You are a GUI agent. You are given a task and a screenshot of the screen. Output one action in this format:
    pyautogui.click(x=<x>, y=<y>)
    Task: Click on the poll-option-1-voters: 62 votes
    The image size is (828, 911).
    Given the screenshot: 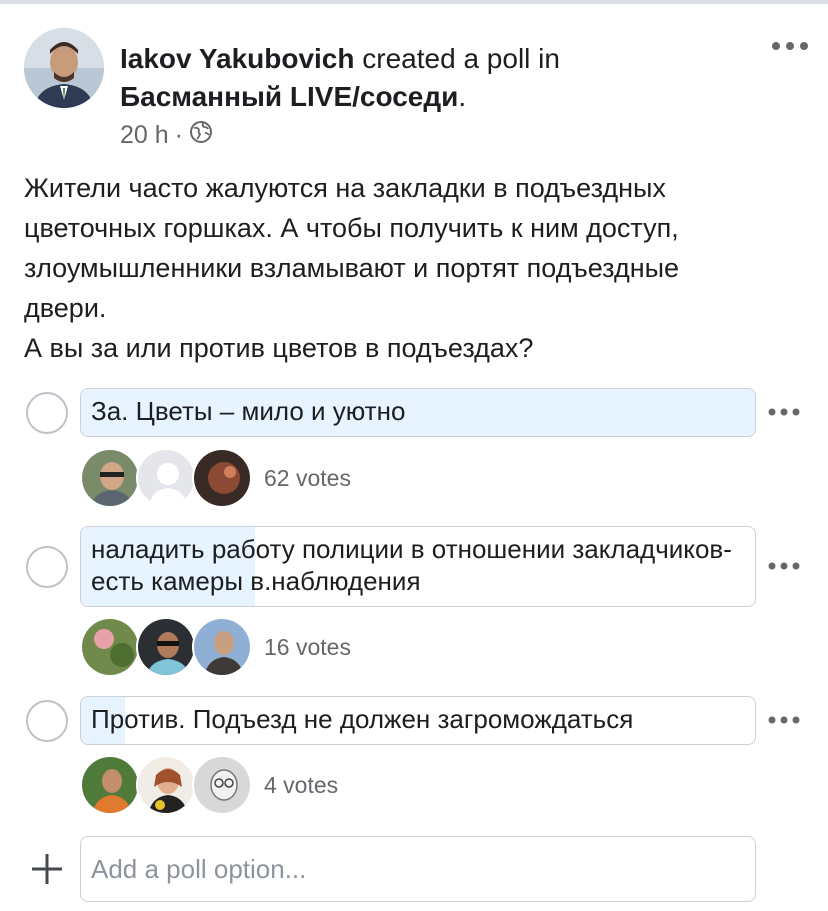 What is the action you would take?
    pyautogui.click(x=215, y=478)
    